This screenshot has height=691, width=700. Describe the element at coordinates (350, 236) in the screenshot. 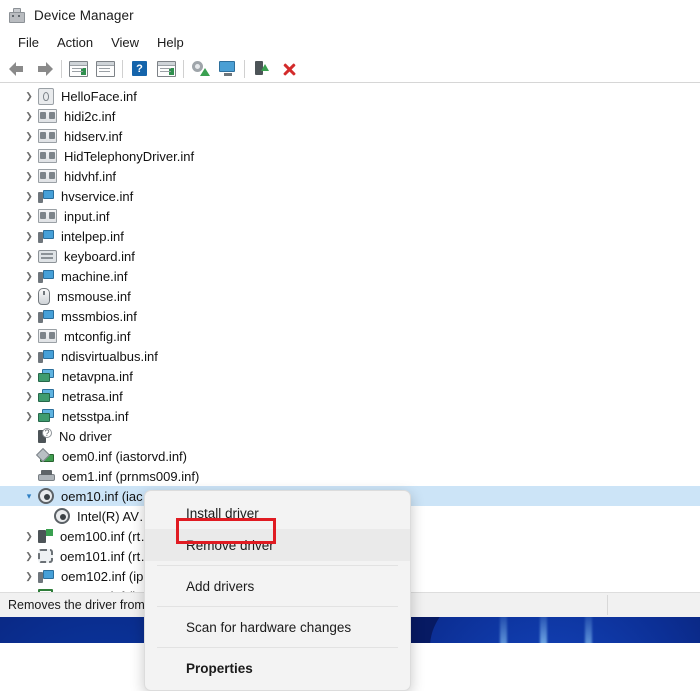

I see `tree-row: ❯ intelpep.inf` at that location.